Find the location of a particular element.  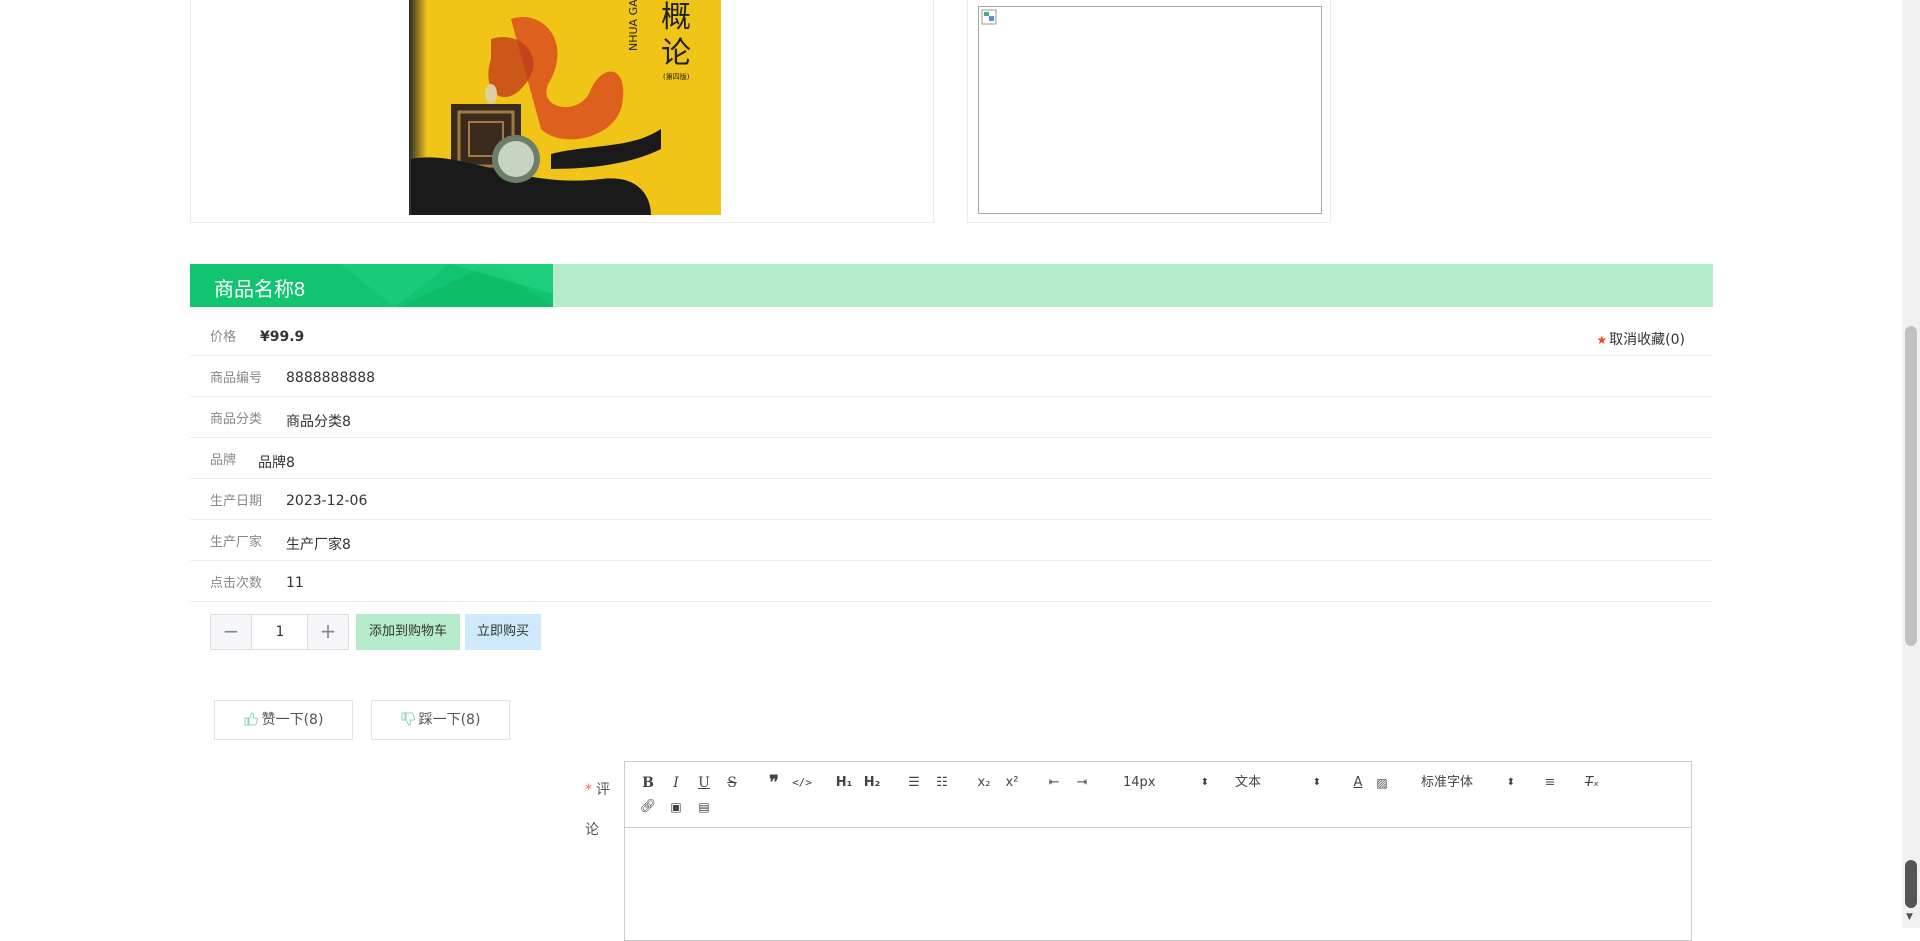

ordered-list-icon: ☰ is located at coordinates (914, 783).